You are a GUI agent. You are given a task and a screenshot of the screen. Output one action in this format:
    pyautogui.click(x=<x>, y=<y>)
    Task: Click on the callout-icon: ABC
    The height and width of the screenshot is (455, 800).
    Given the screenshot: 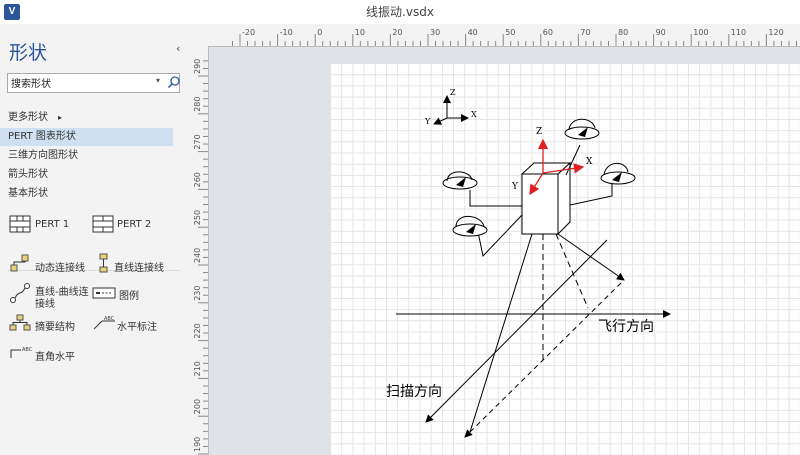 What is the action you would take?
    pyautogui.click(x=104, y=323)
    